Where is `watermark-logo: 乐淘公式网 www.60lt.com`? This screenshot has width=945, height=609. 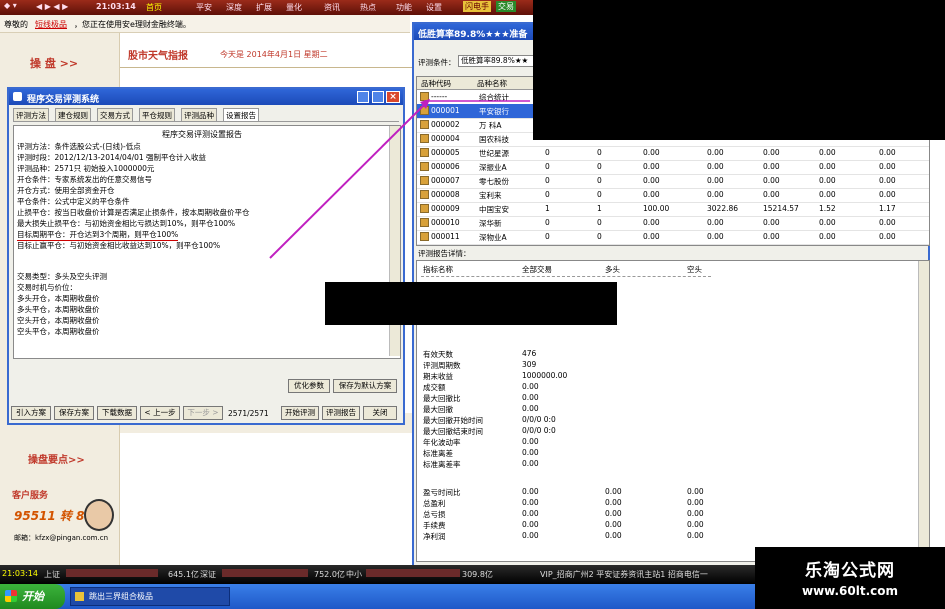
watermark-logo: 乐淘公式网 www.60lt.com is located at coordinates (850, 578).